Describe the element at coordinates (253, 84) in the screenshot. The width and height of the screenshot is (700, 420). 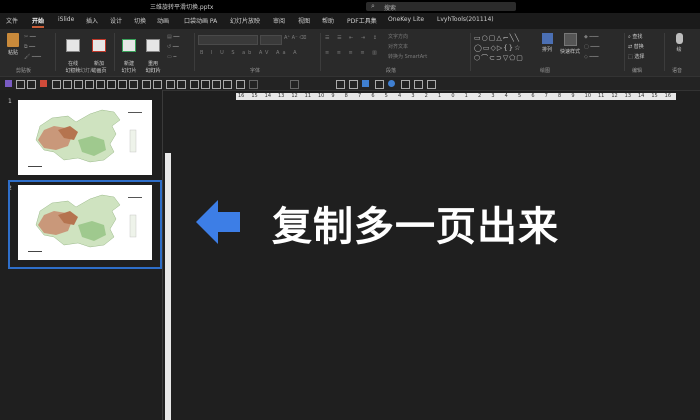
I see `size-width-icon` at that location.